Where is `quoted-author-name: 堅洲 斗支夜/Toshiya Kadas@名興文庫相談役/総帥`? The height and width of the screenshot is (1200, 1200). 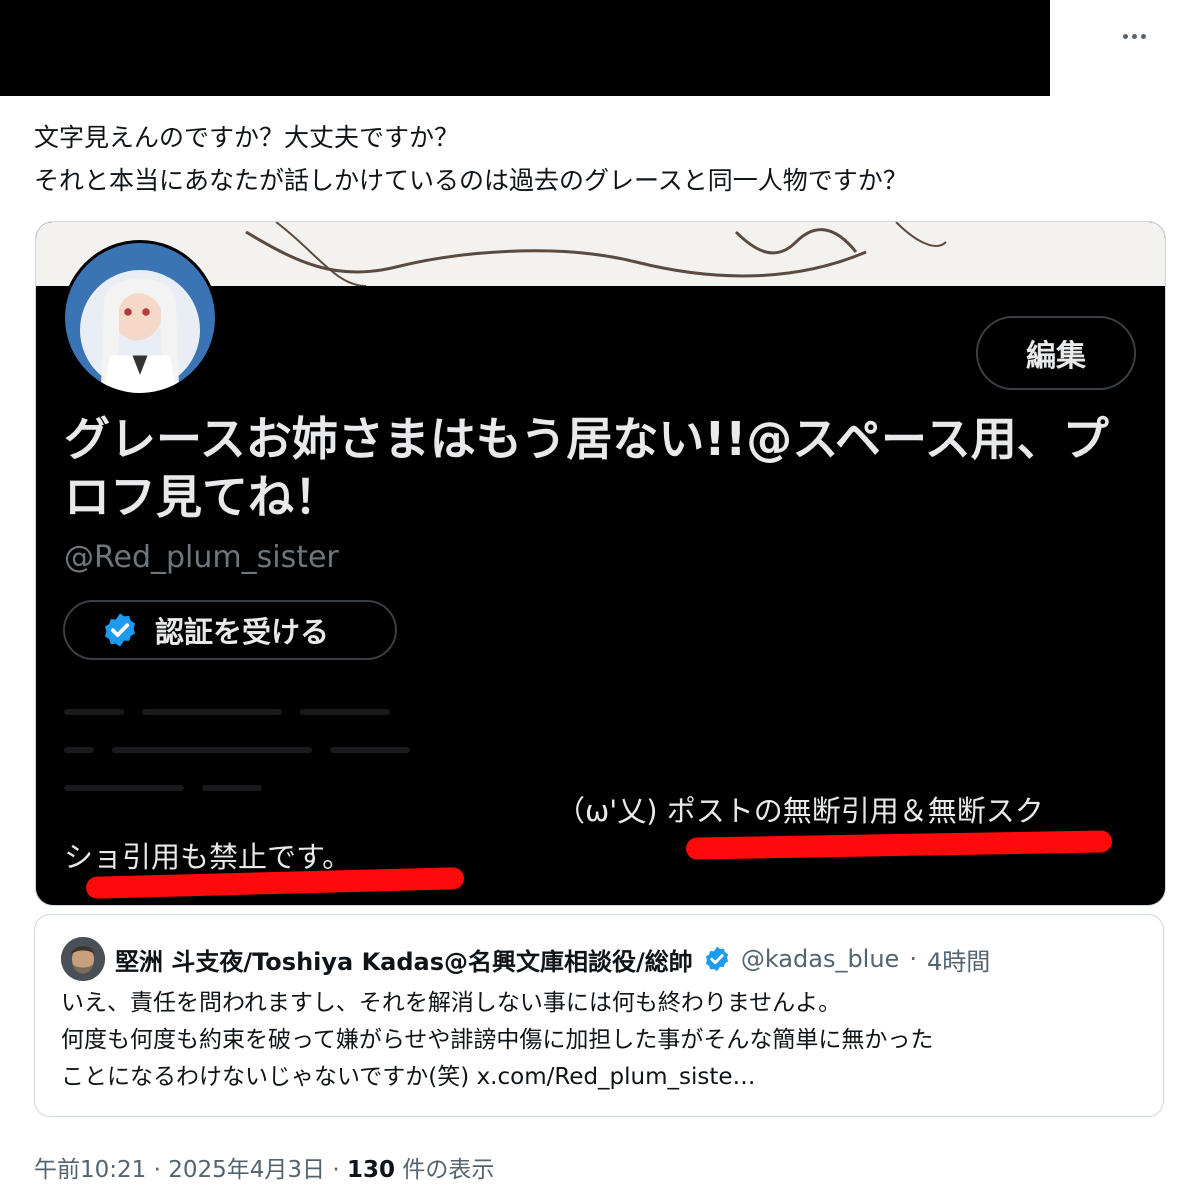
quoted-author-name: 堅洲 斗支夜/Toshiya Kadas@名興文庫相談役/総帥 is located at coordinates (404, 959).